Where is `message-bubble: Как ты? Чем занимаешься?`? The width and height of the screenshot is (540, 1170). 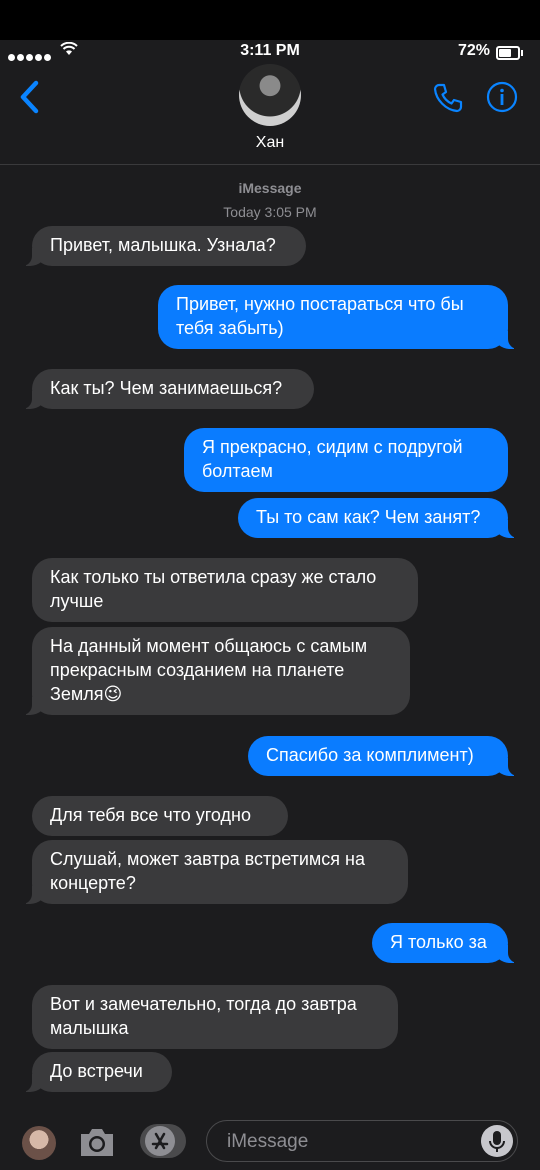 message-bubble: Как ты? Чем занимаешься? is located at coordinates (167, 389).